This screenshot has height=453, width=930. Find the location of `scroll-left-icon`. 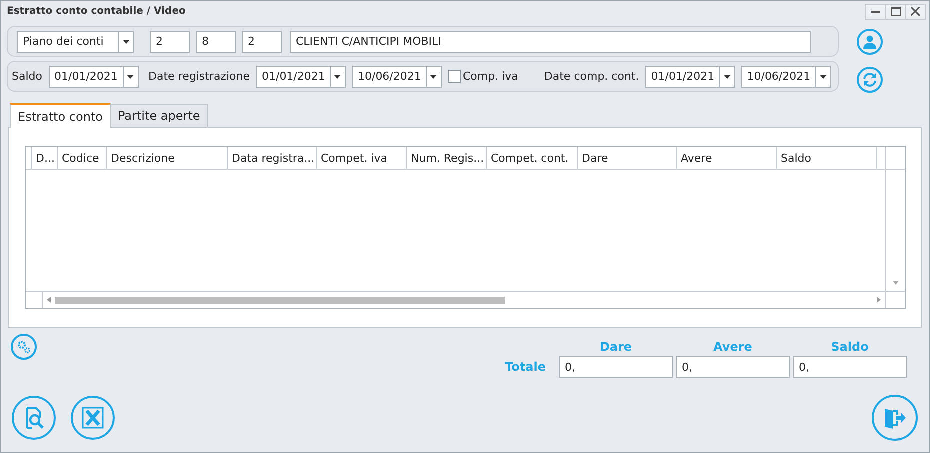

scroll-left-icon is located at coordinates (49, 300).